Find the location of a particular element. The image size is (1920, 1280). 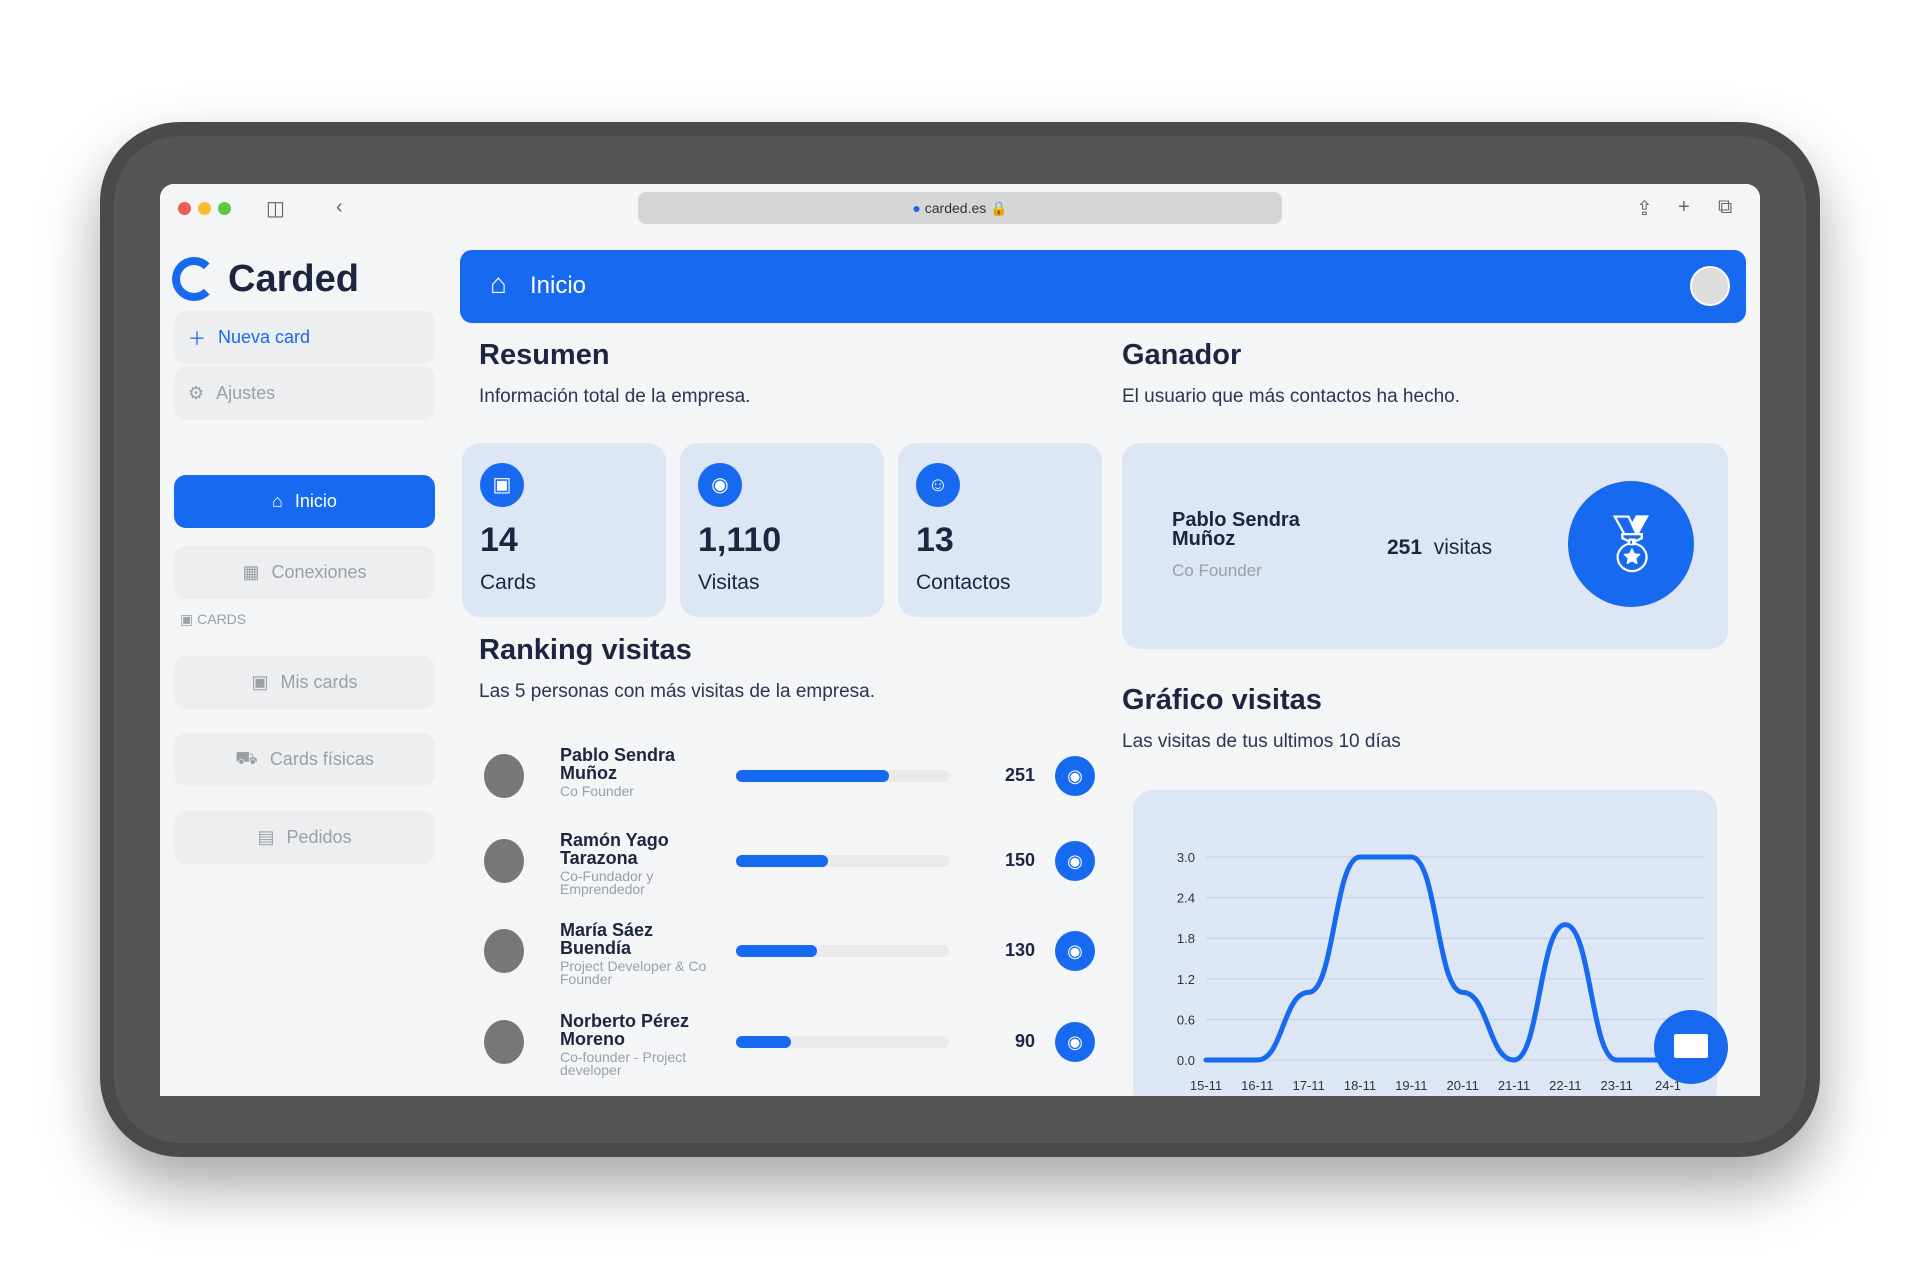

x-tick-label: 15-11 is located at coordinates (1206, 1085).